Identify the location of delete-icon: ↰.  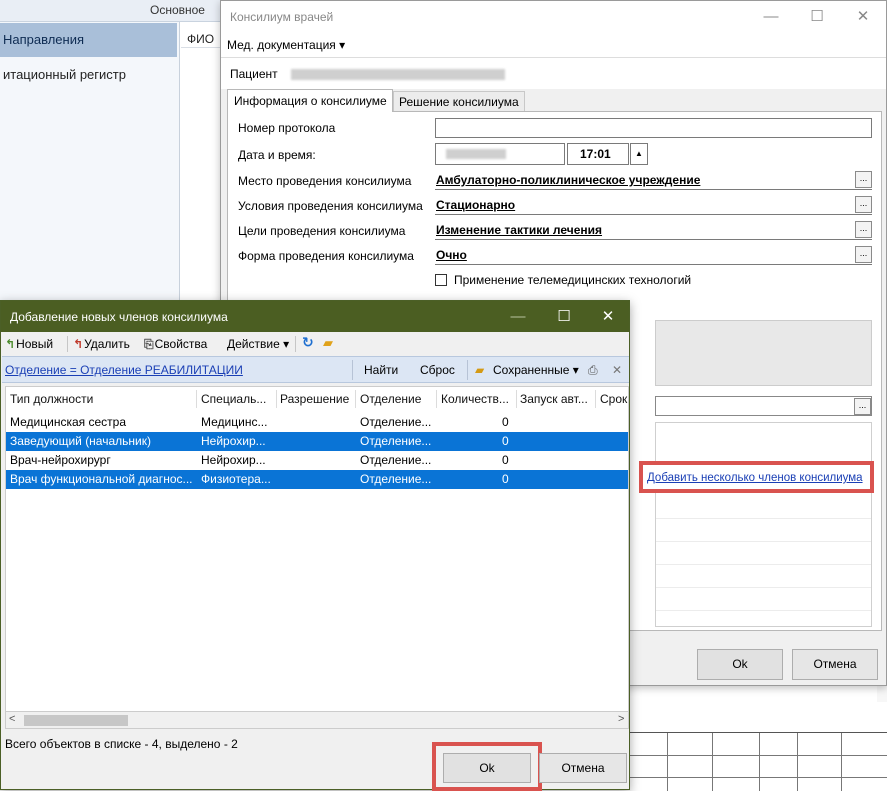
(78, 344).